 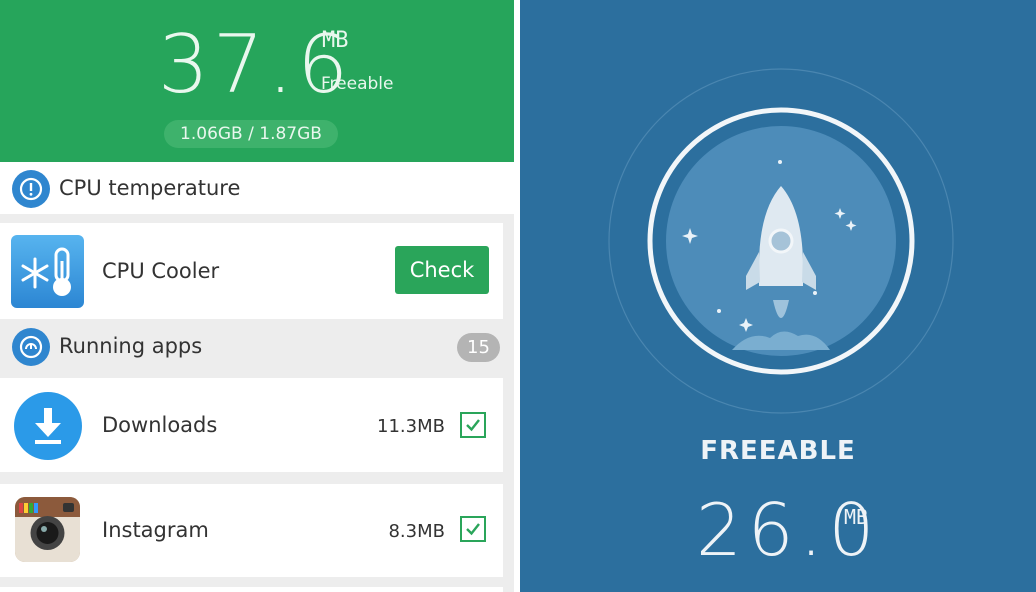 What do you see at coordinates (47, 529) in the screenshot?
I see `instagram-camera-icon` at bounding box center [47, 529].